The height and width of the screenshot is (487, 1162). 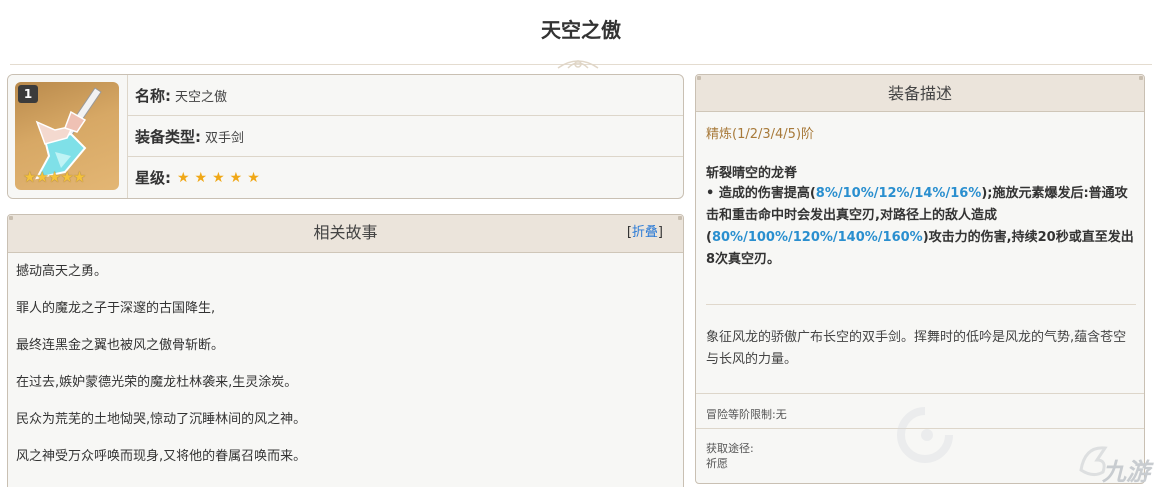 I want to click on story-line: 风之神受万众呼唤而现身,又将他的眷属召唤而来。, so click(x=161, y=456).